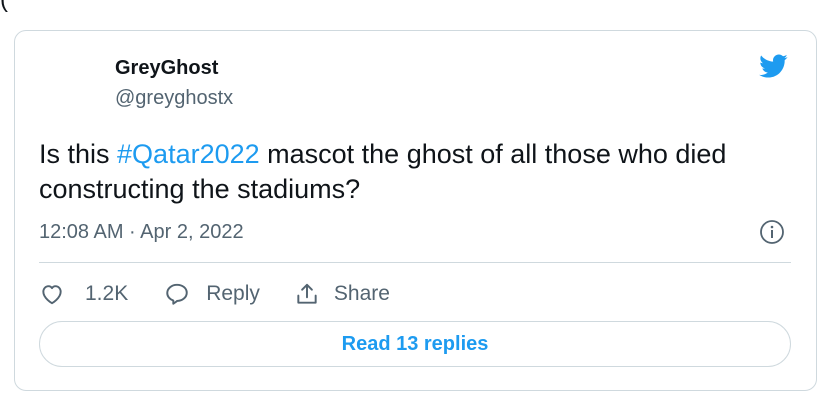 Image resolution: width=830 pixels, height=415 pixels. I want to click on avatar, so click(69, 87).